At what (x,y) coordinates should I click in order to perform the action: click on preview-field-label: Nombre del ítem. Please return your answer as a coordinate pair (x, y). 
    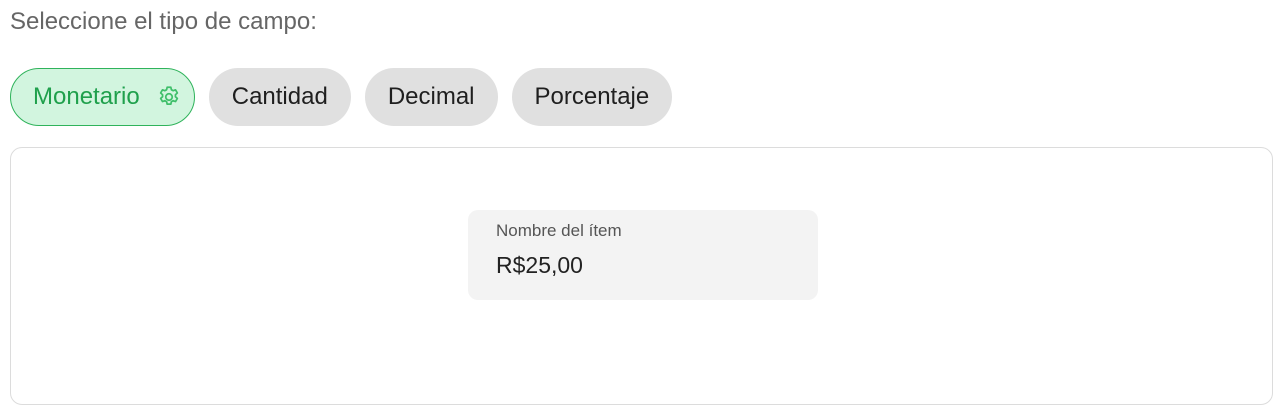
    Looking at the image, I should click on (559, 230).